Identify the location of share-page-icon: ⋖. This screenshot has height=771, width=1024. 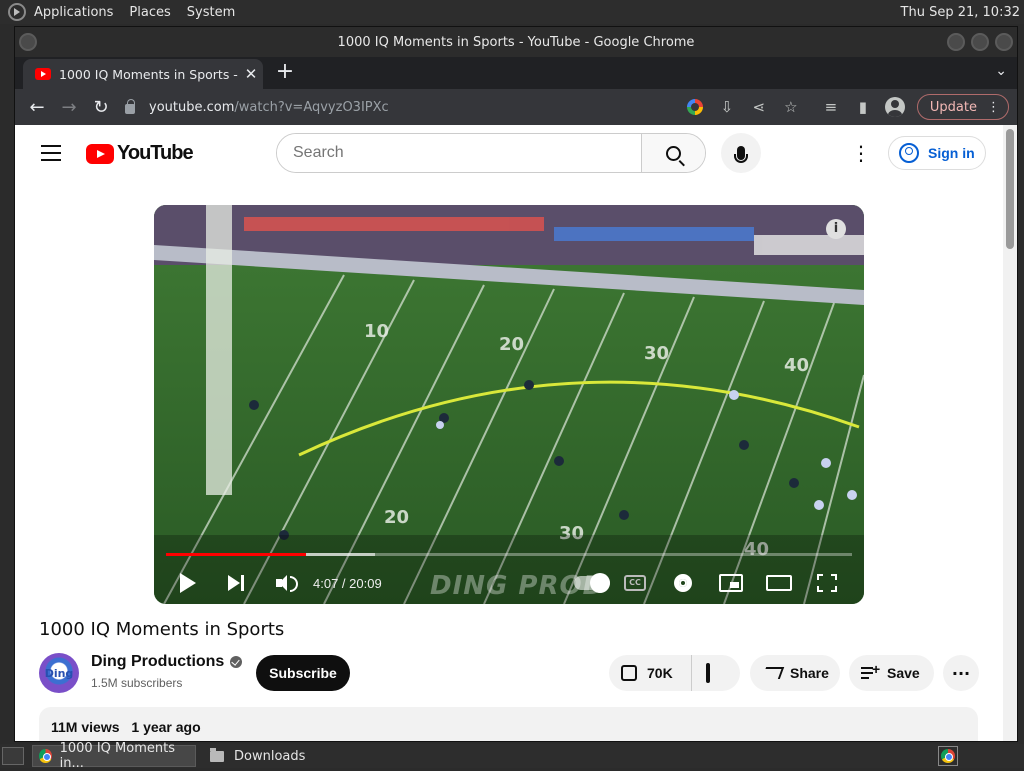
(759, 107).